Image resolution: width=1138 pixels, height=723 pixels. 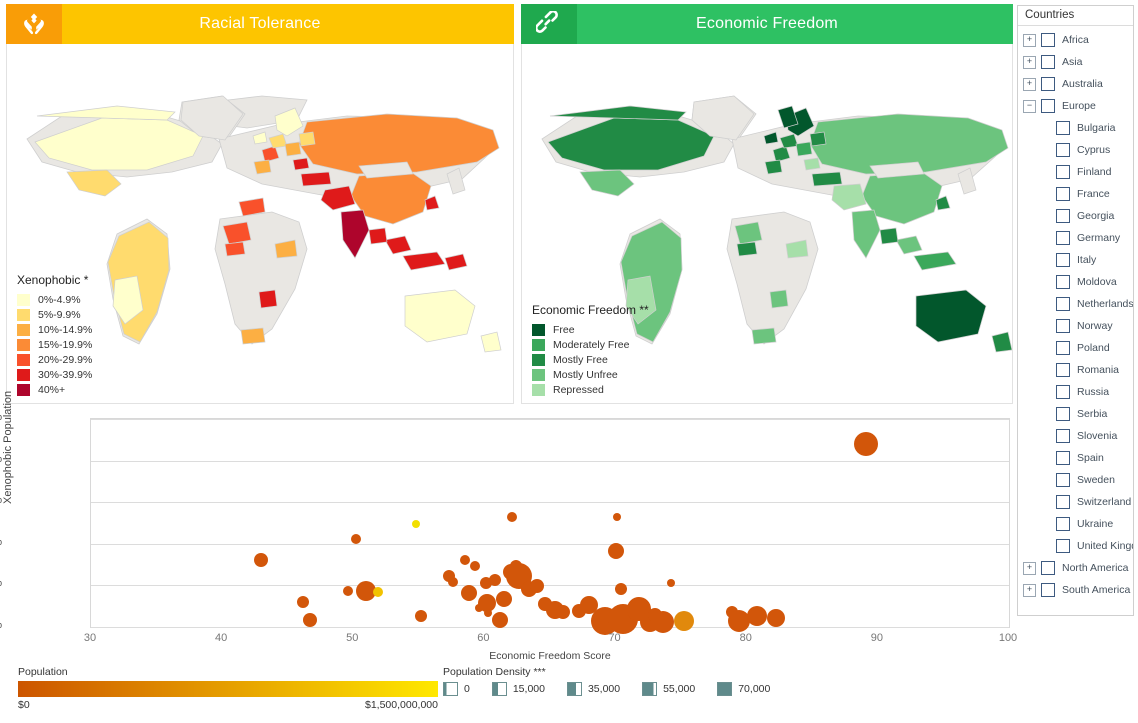 I want to click on tree-node-label: Sweden, so click(x=1096, y=480).